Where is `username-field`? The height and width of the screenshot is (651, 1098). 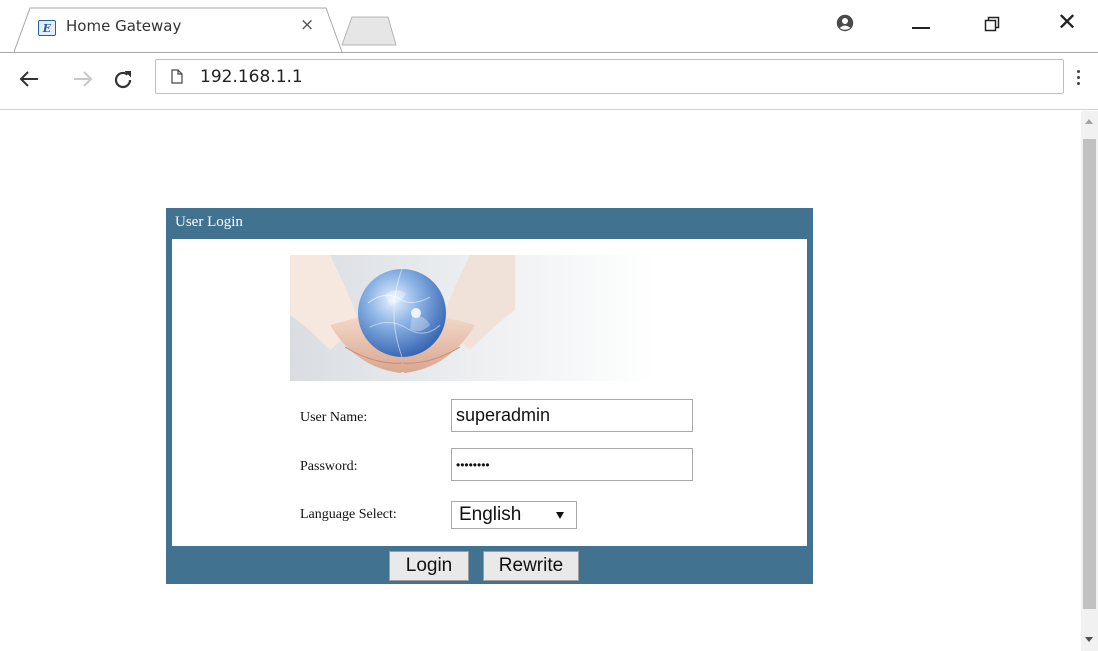
username-field is located at coordinates (572, 415).